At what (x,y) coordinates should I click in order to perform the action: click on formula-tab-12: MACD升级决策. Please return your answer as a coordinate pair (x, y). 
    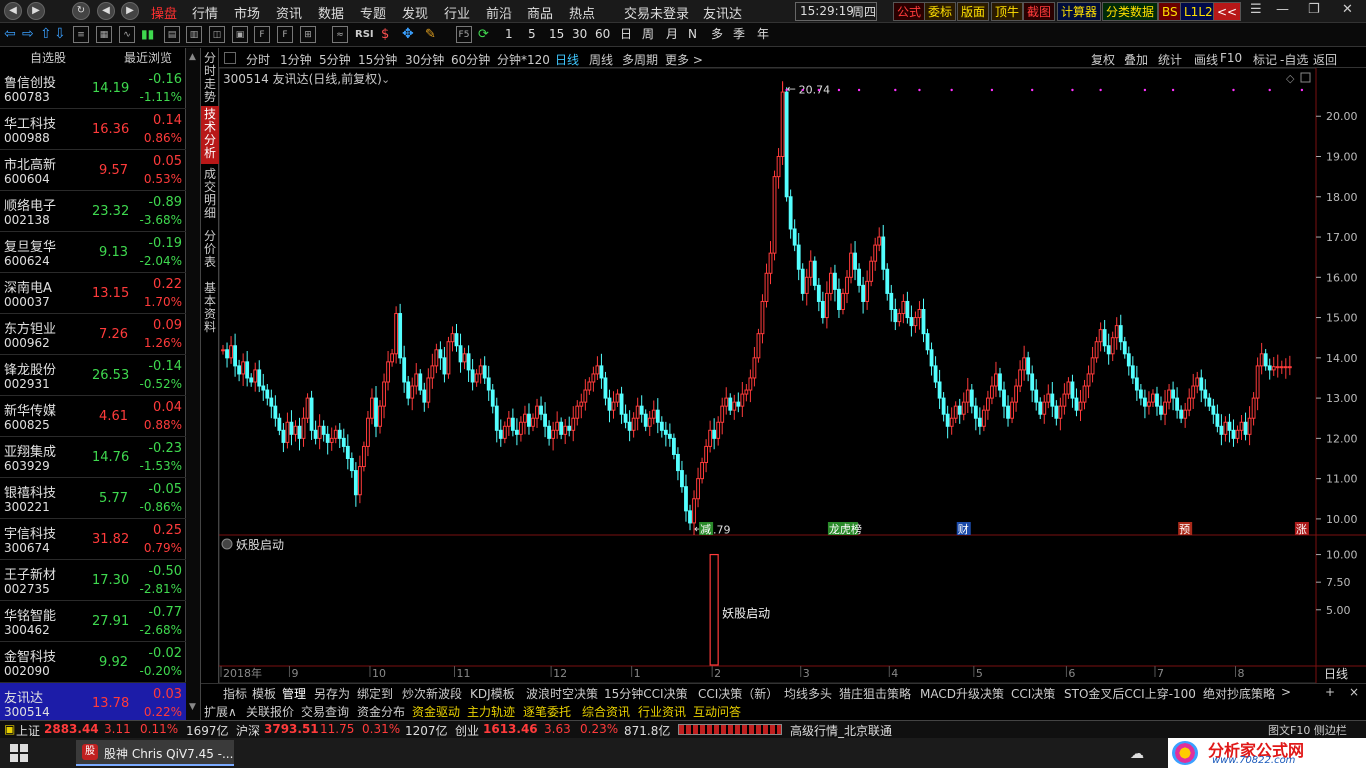
    Looking at the image, I should click on (962, 693).